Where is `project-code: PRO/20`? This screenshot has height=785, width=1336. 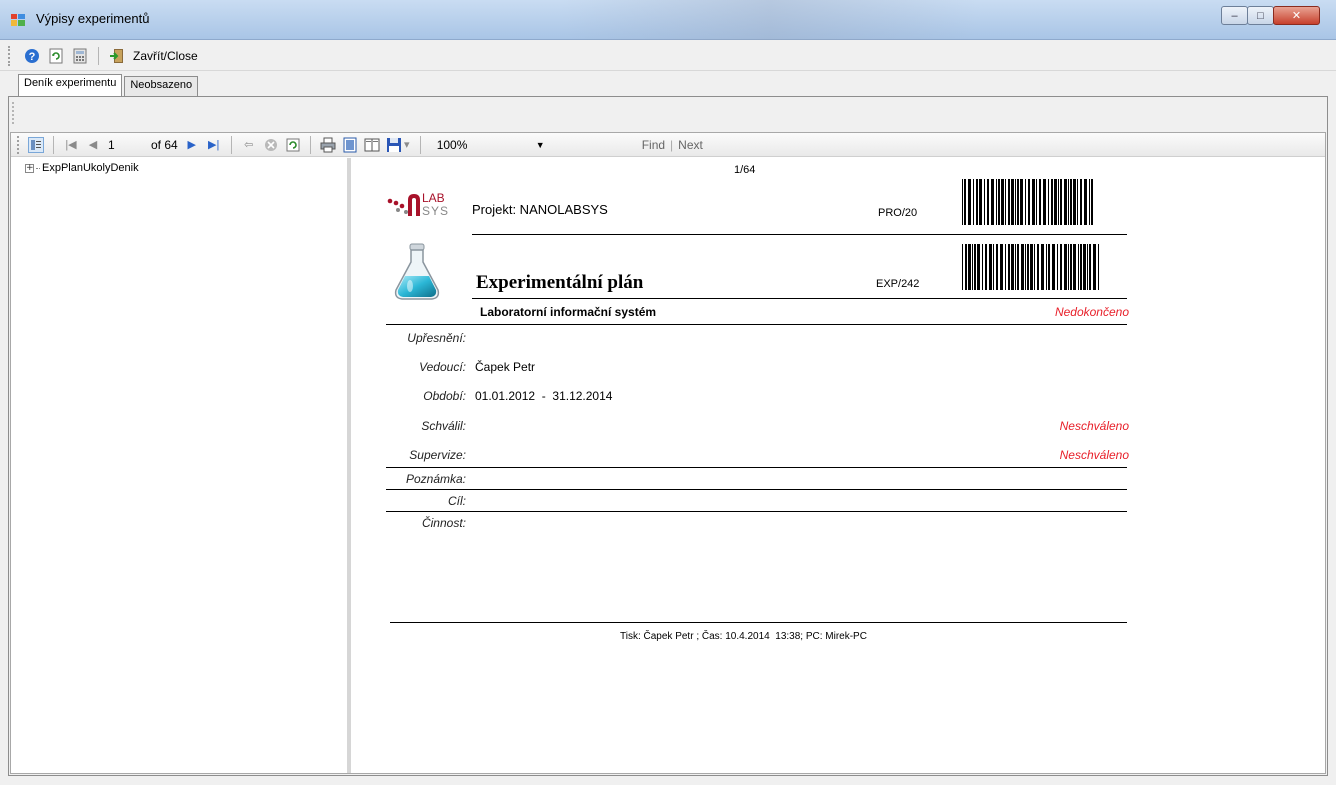 project-code: PRO/20 is located at coordinates (898, 213).